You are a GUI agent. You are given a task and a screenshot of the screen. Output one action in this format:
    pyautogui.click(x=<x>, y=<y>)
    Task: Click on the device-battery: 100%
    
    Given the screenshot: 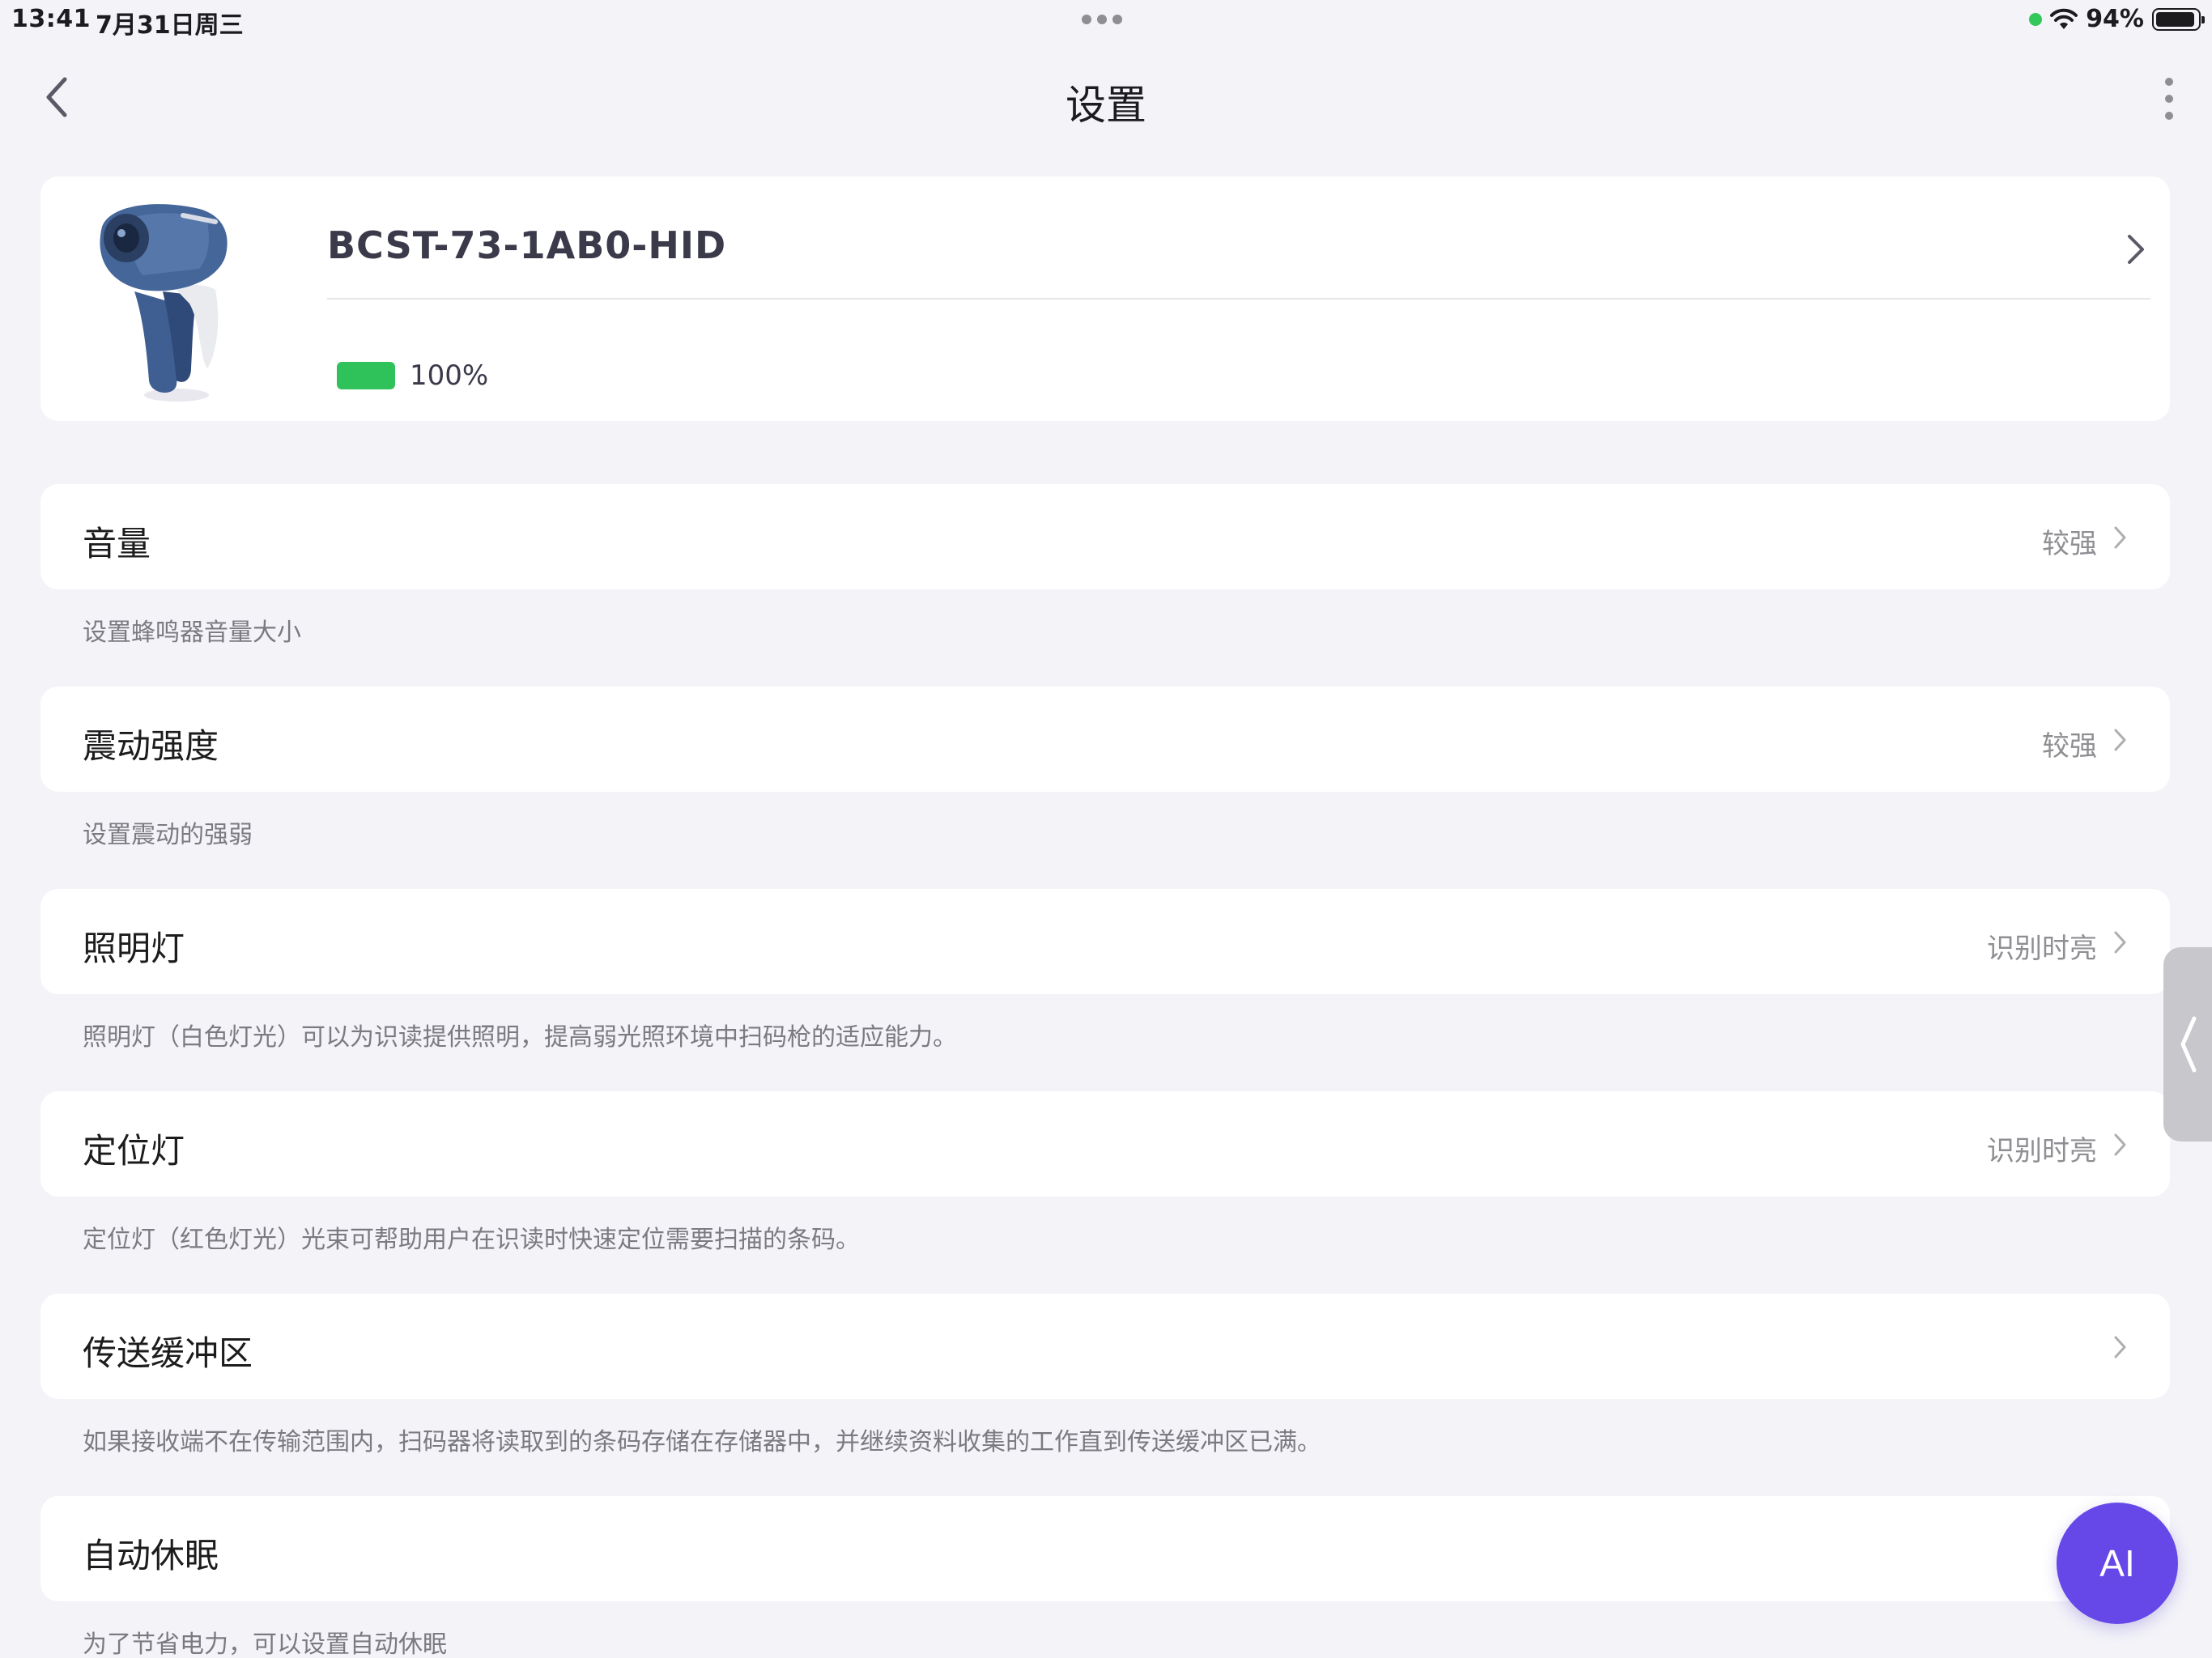 What is the action you would take?
    pyautogui.click(x=412, y=375)
    